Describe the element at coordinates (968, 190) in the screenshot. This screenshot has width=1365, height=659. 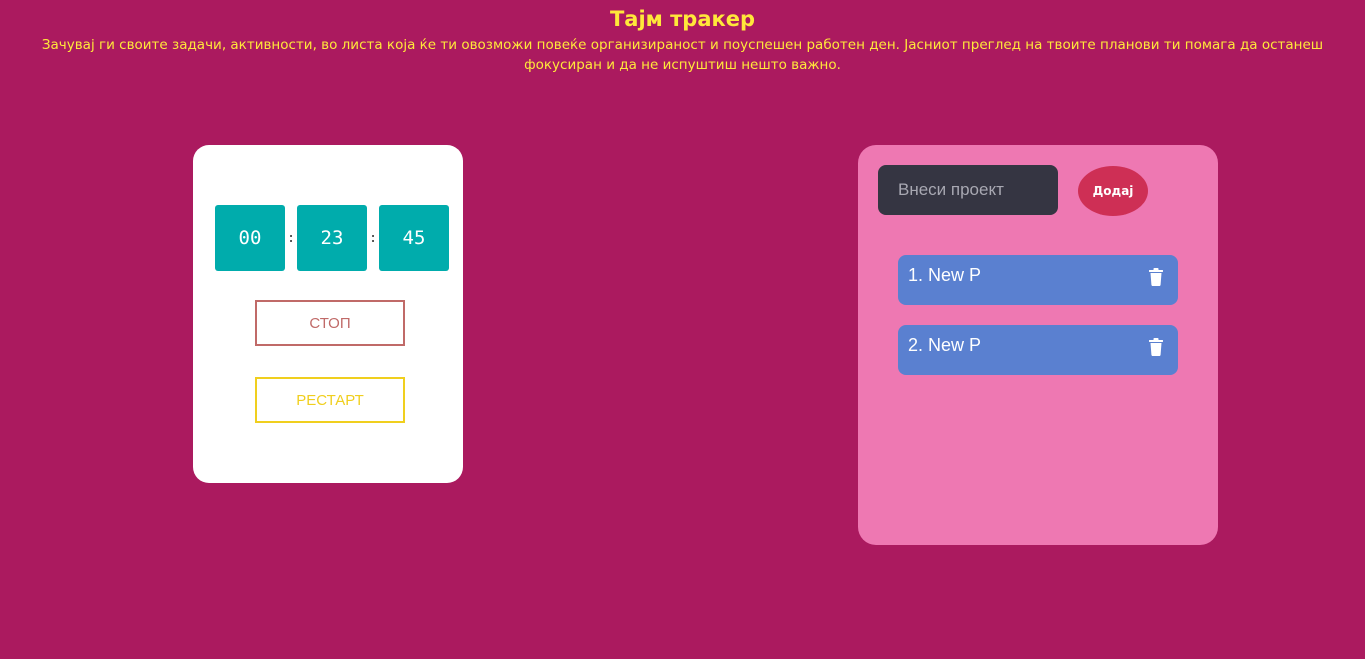
I see `project-input` at that location.